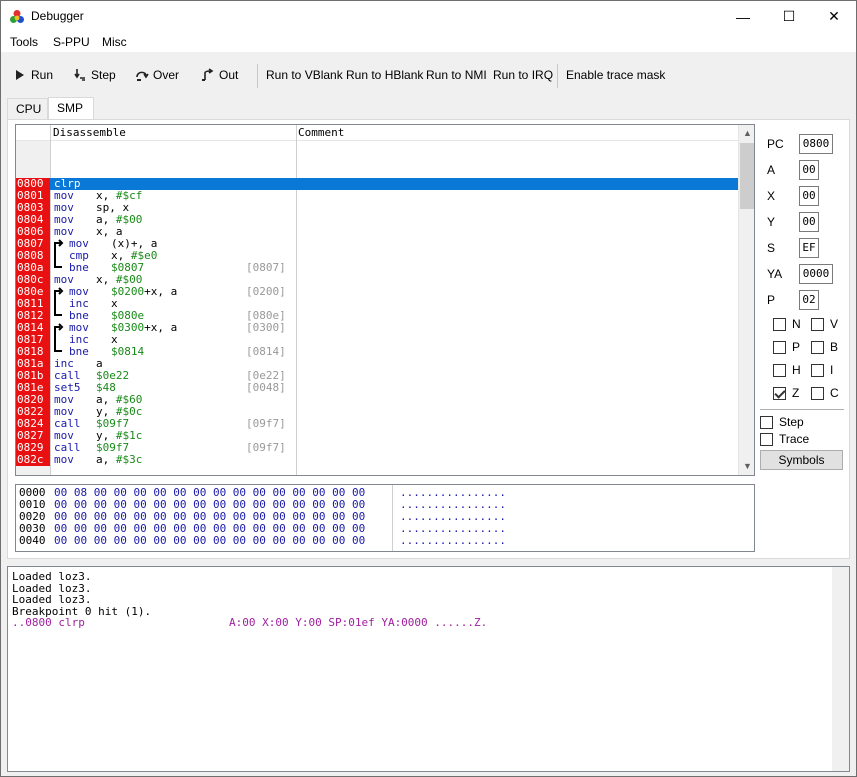 This screenshot has height=777, width=857. Describe the element at coordinates (746, 300) in the screenshot. I see `disassembly-scrollbar: ▲ ▼` at that location.